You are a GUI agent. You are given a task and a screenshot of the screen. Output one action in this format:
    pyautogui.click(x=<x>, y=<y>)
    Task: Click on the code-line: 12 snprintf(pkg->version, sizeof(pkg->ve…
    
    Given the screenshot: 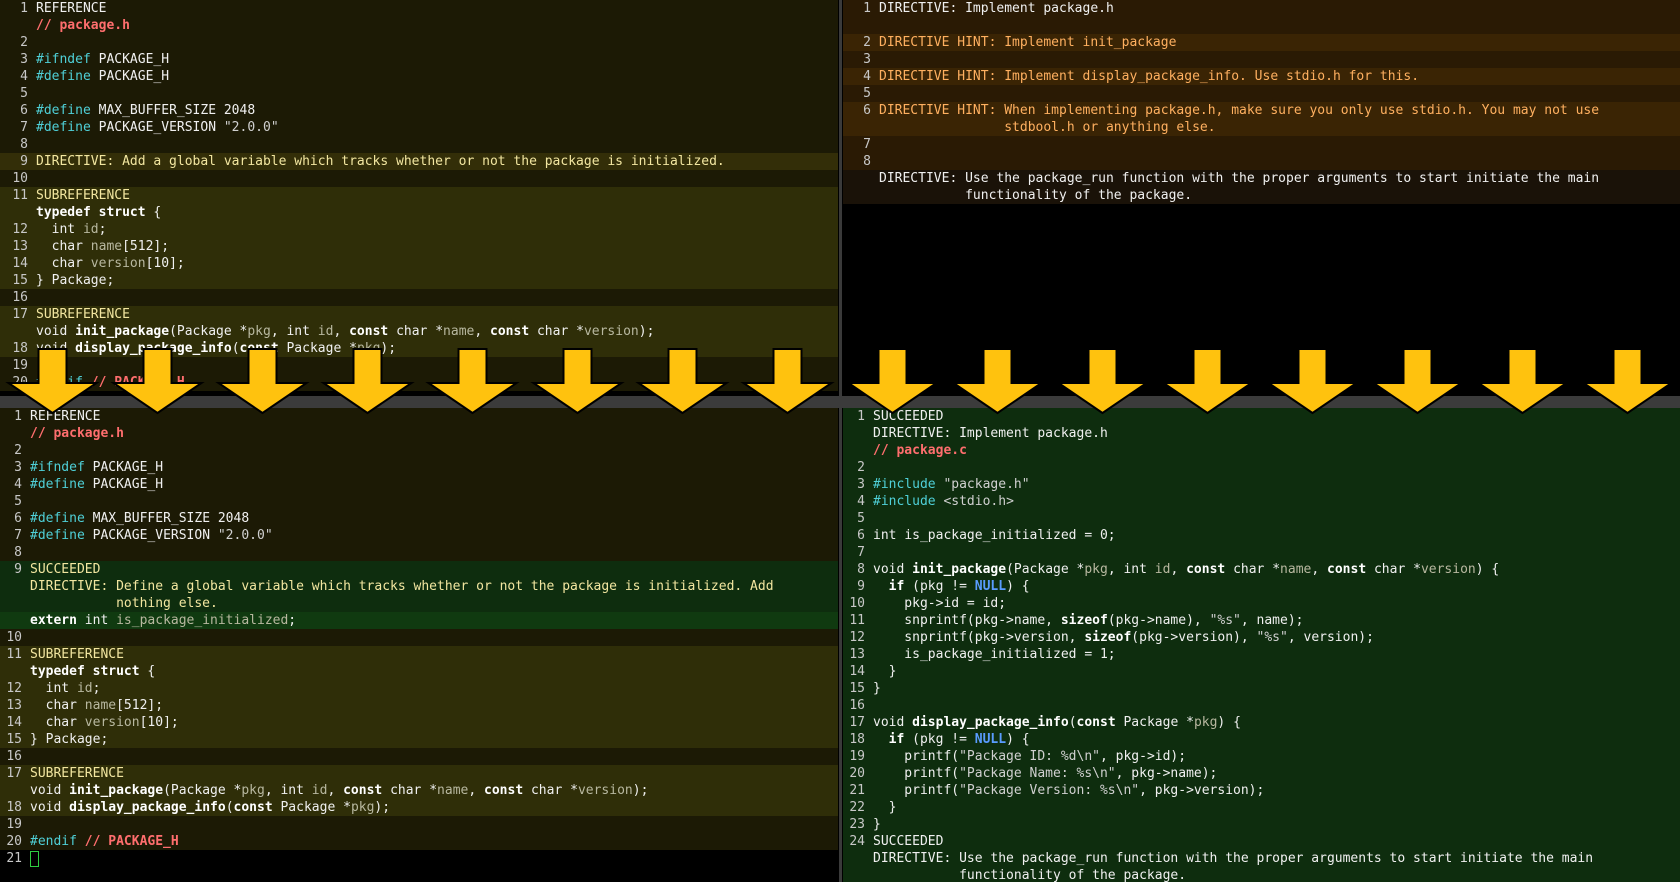 What is the action you would take?
    pyautogui.click(x=1261, y=637)
    